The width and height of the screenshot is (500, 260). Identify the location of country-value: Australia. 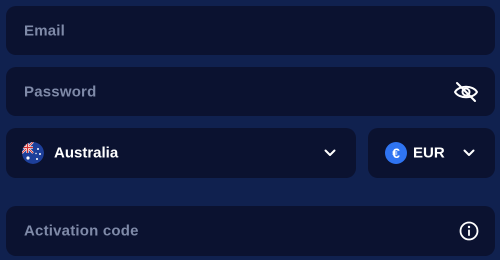
(86, 153).